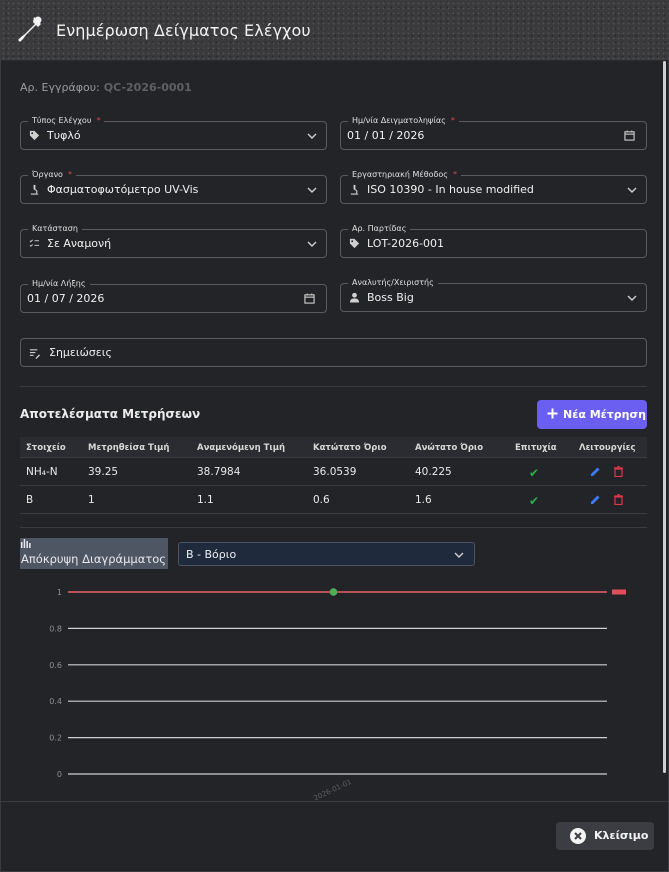 The image size is (669, 872). What do you see at coordinates (333, 592) in the screenshot?
I see `data-point` at bounding box center [333, 592].